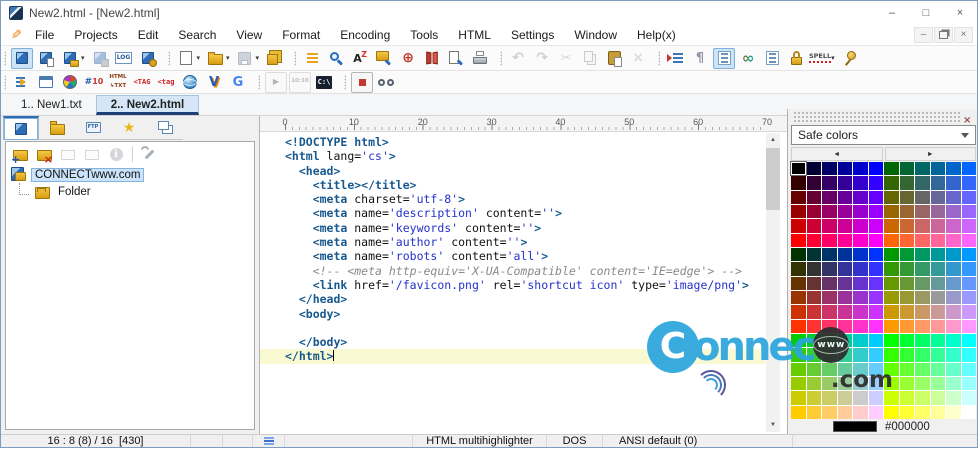 This screenshot has width=980, height=450. I want to click on palette-swatch-CCCCFF, so click(875, 398).